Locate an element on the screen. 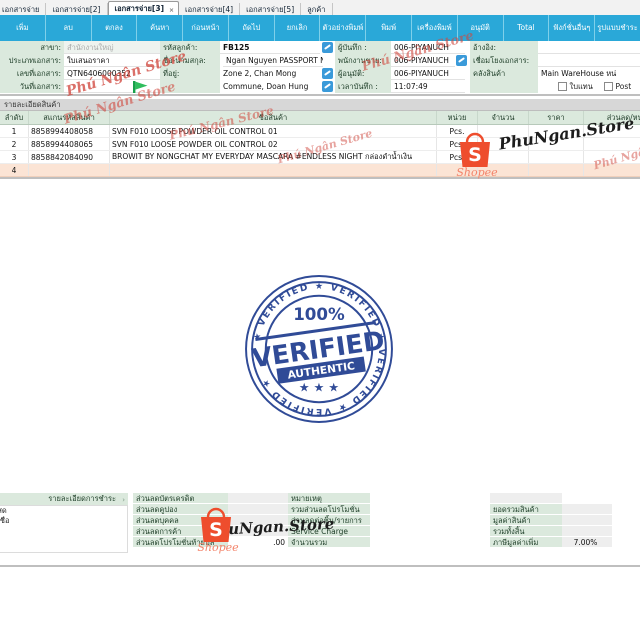 The image size is (640, 640). summary-value-column is located at coordinates (430, 520).